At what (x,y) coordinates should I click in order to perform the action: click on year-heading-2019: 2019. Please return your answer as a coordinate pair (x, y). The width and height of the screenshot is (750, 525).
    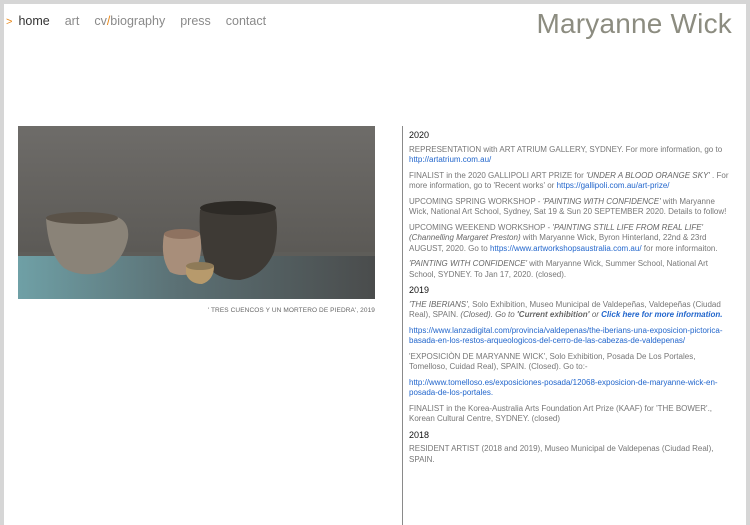
    Looking at the image, I should click on (419, 290).